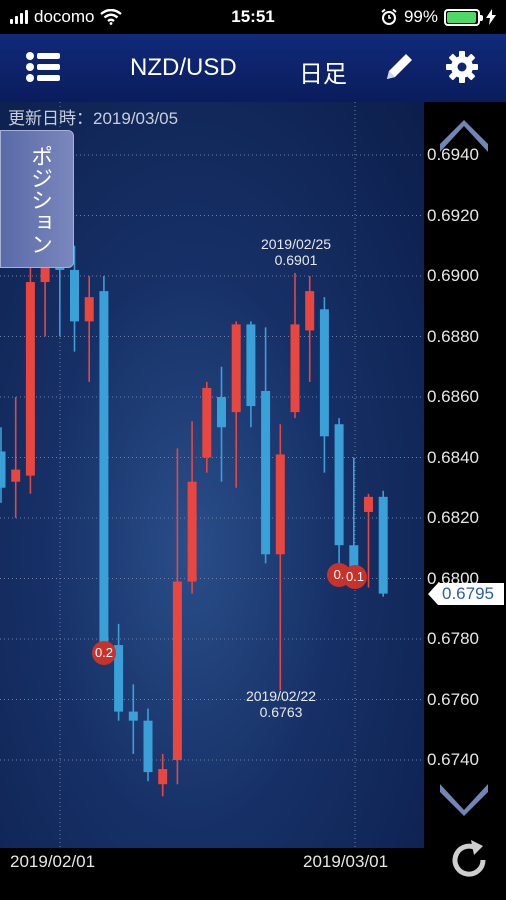  I want to click on high-annotation: 2019/02/25 0.6901, so click(296, 252).